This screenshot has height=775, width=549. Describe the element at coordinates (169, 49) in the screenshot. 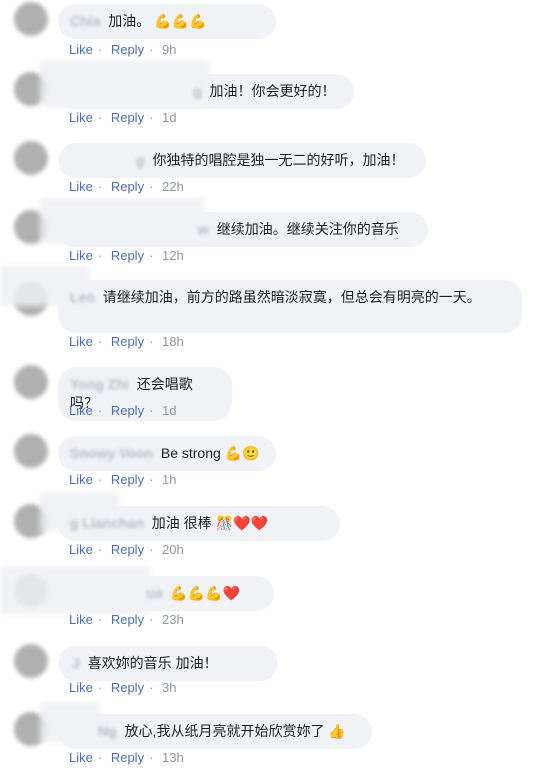

I see `timestamp: 9h` at that location.